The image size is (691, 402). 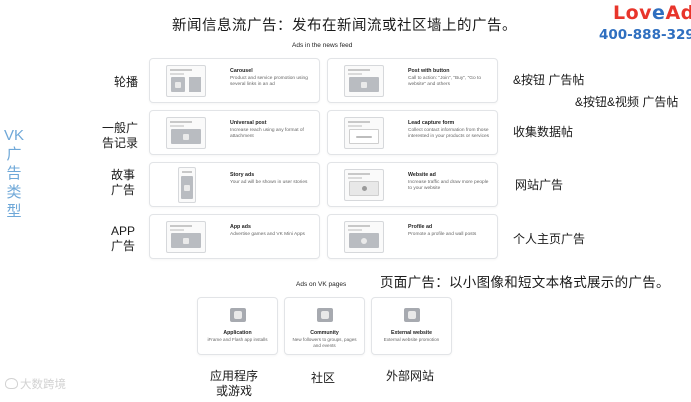 I want to click on card-description: Promote a profile and wall posts, so click(x=442, y=234).